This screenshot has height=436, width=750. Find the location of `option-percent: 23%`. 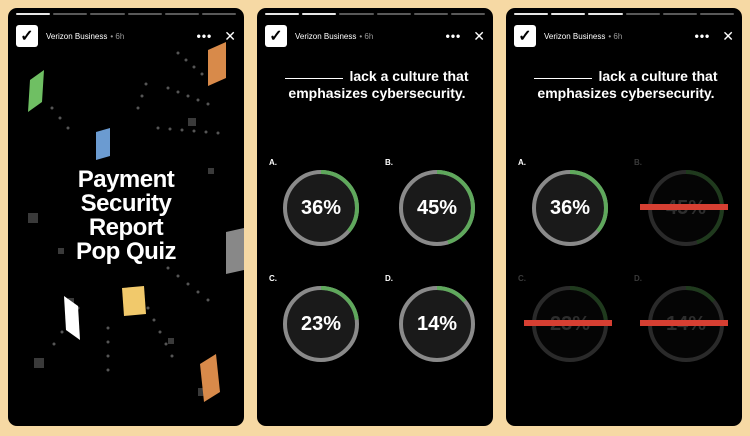

option-percent: 23% is located at coordinates (321, 323).